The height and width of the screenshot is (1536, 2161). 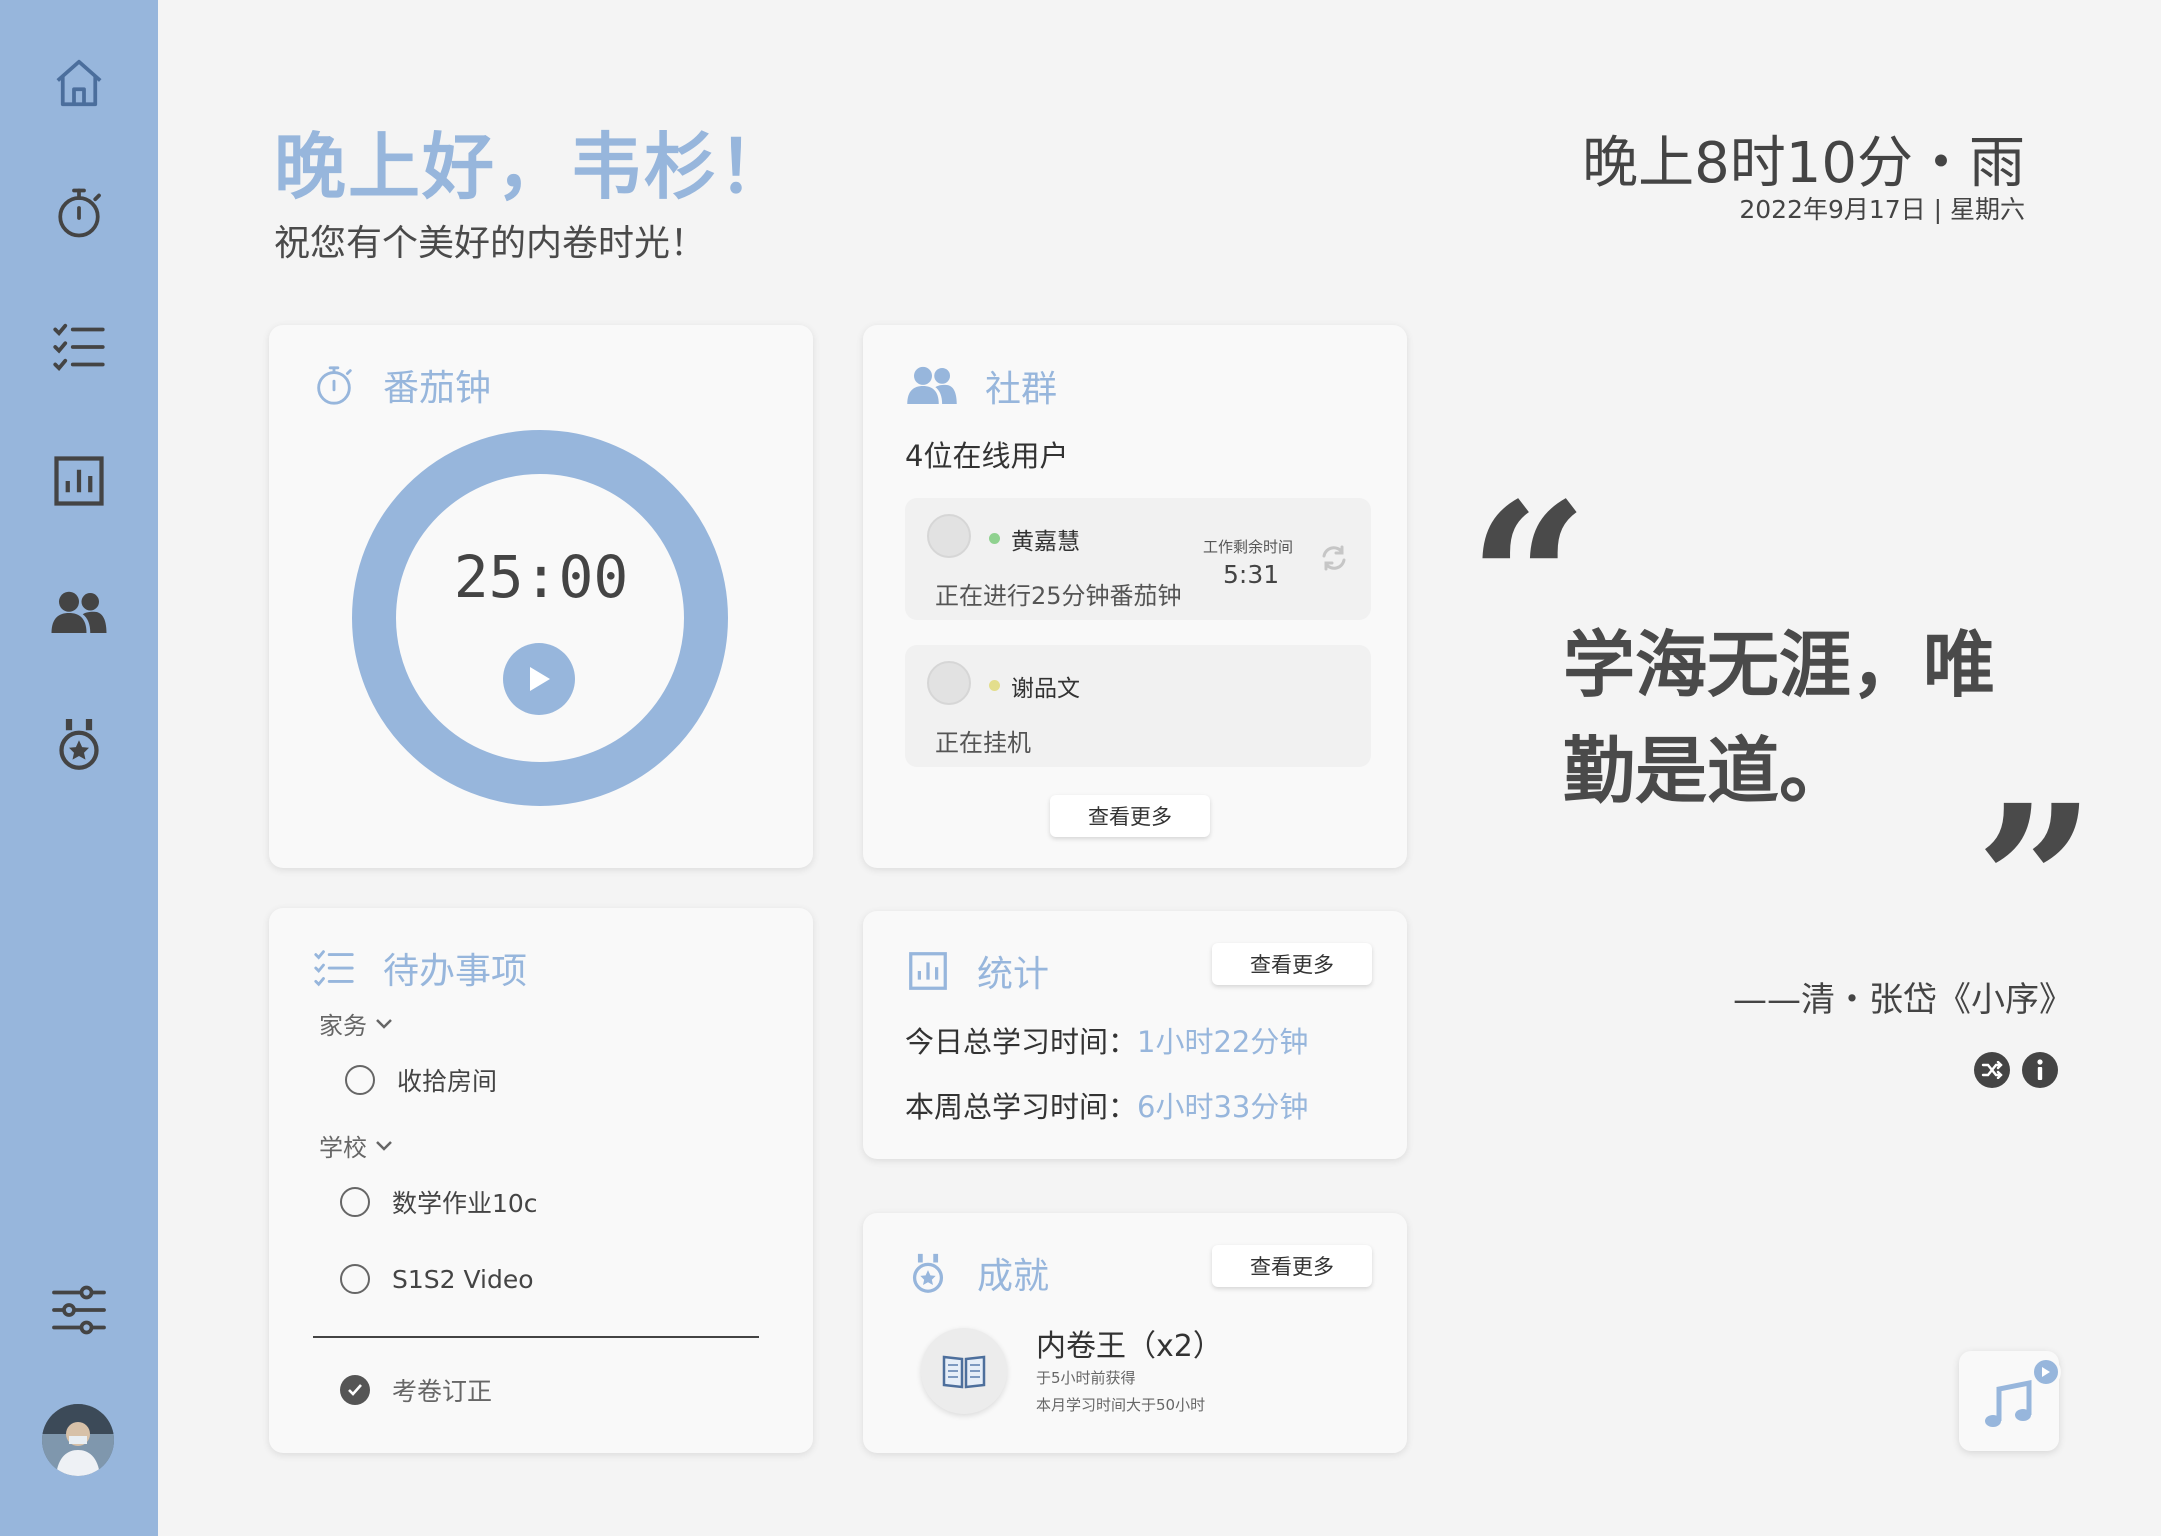 I want to click on today-study-time: 今日总学习时间：1小时22分钟, so click(x=1106, y=1040).